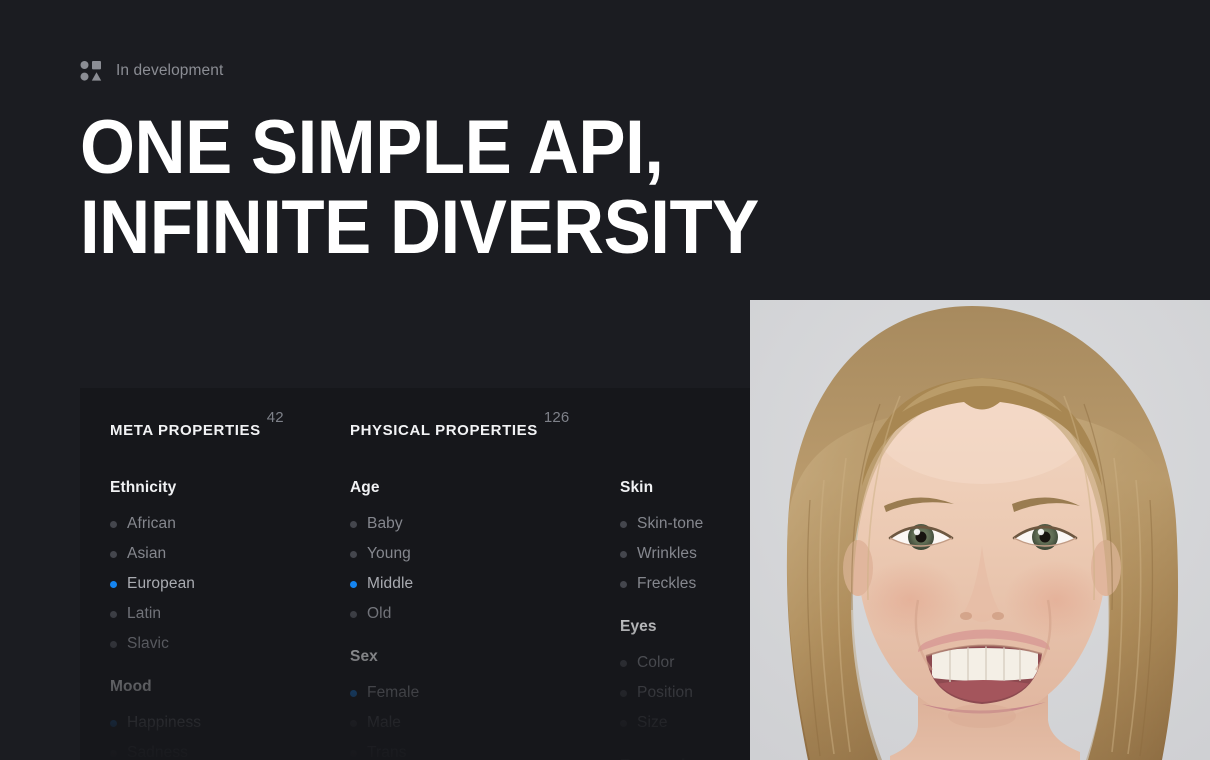  I want to click on option-middle: Middle, so click(384, 584).